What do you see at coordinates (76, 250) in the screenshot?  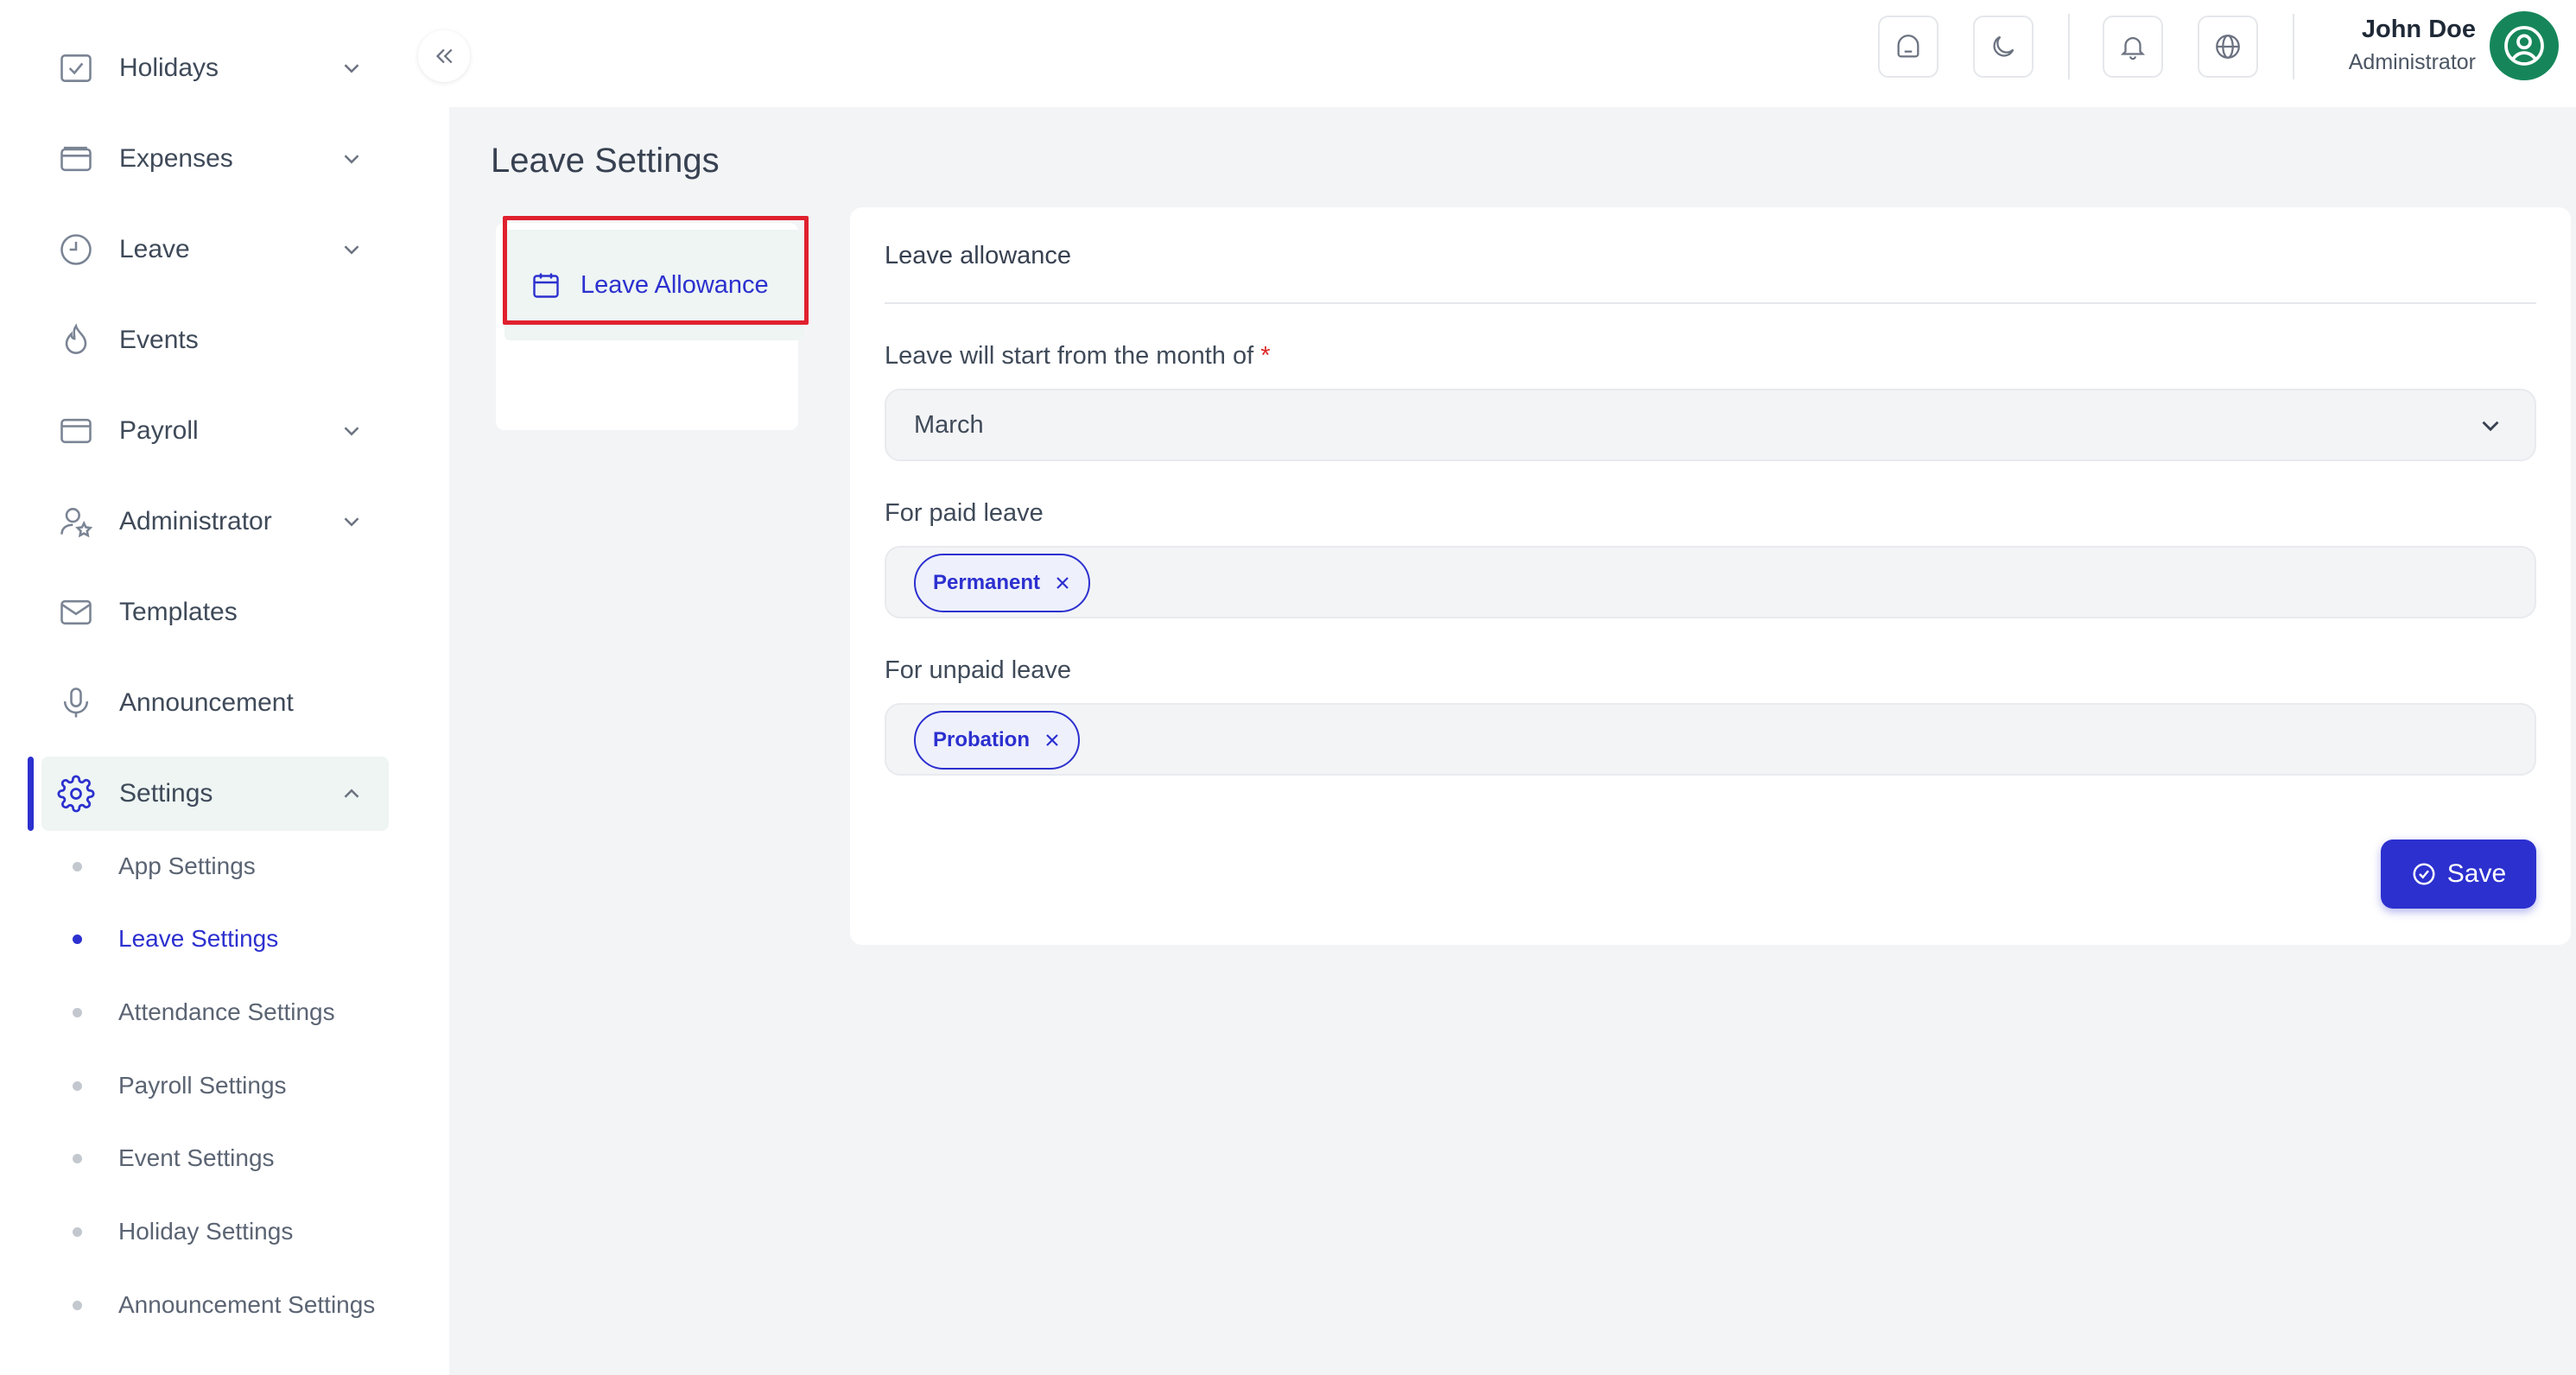 I see `clock-icon` at bounding box center [76, 250].